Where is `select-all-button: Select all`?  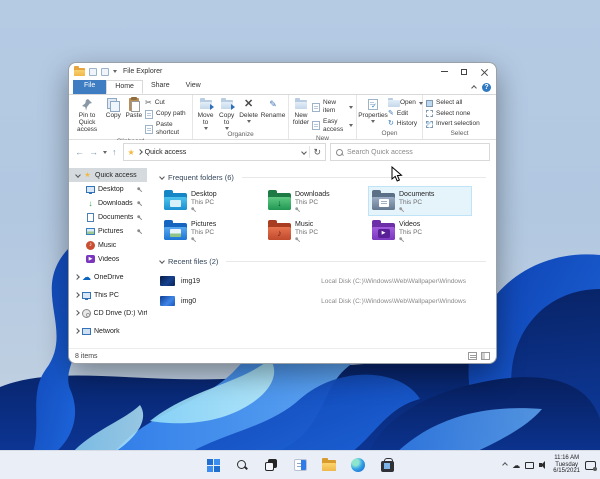 select-all-button: Select all is located at coordinates (453, 103).